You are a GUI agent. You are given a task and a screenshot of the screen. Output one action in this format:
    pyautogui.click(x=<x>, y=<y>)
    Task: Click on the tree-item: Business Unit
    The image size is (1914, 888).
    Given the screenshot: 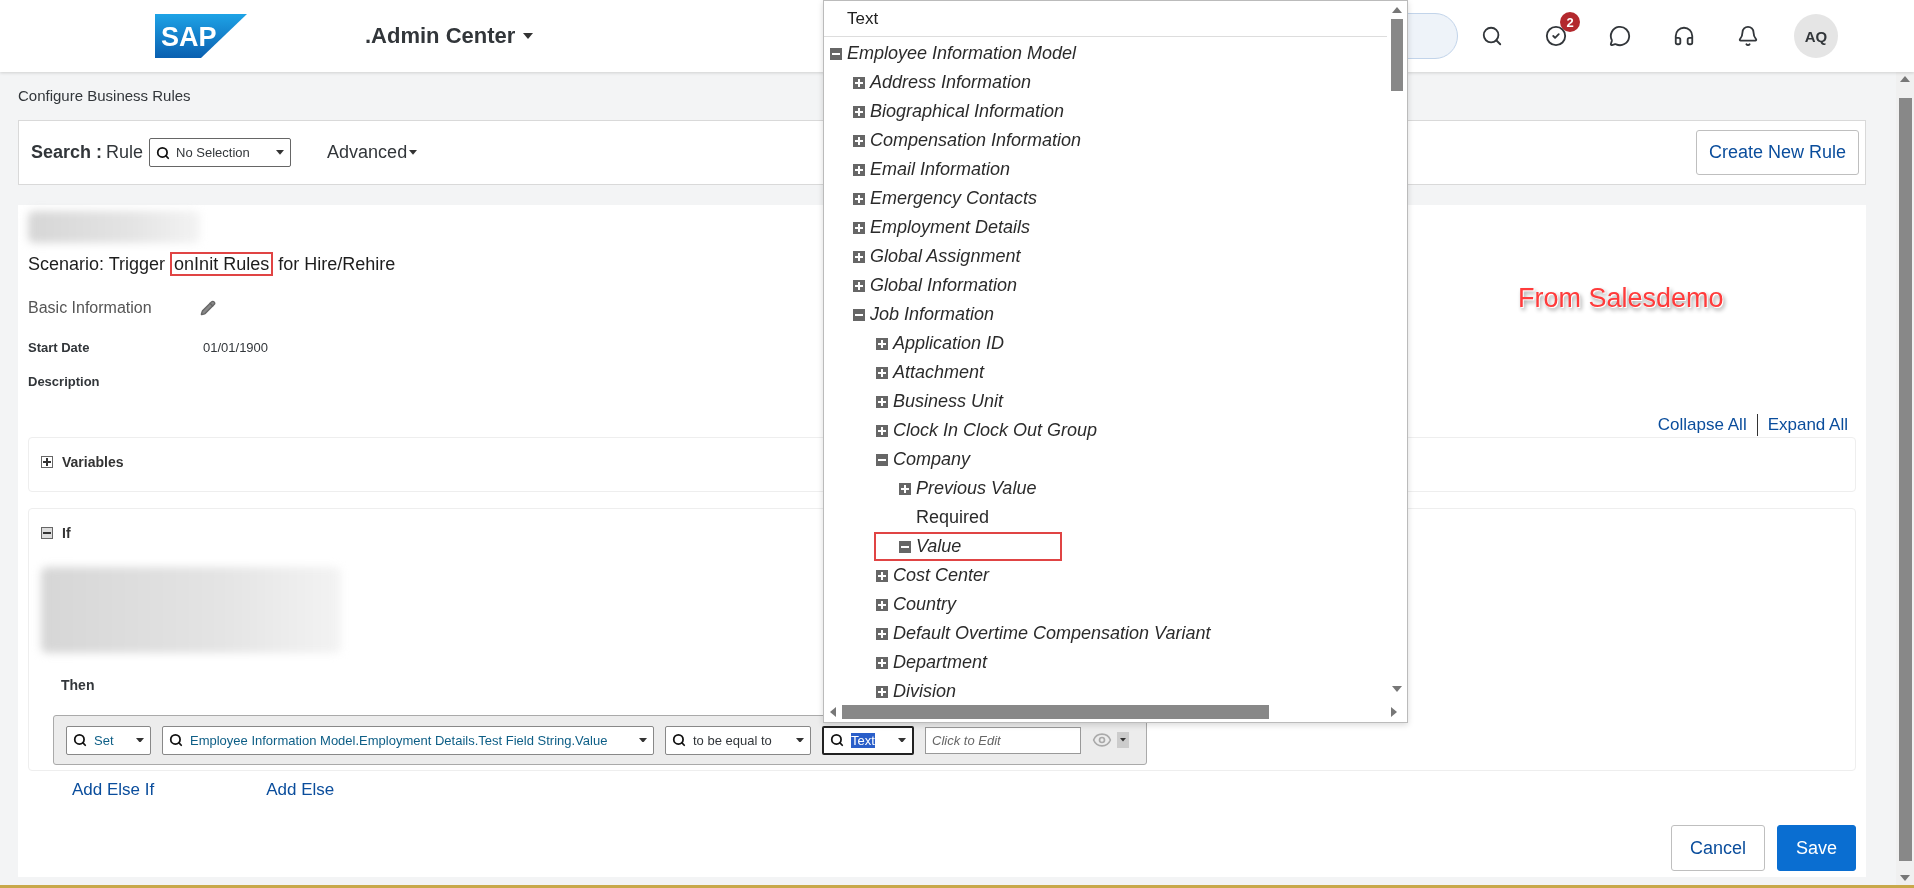 What is the action you would take?
    pyautogui.click(x=1131, y=401)
    